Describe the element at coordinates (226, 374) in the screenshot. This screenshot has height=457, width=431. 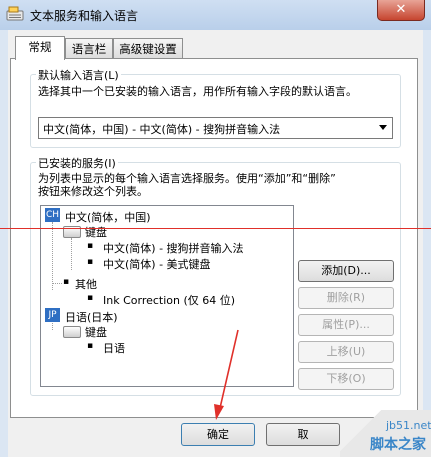
I see `annotation-arrow-icon` at that location.